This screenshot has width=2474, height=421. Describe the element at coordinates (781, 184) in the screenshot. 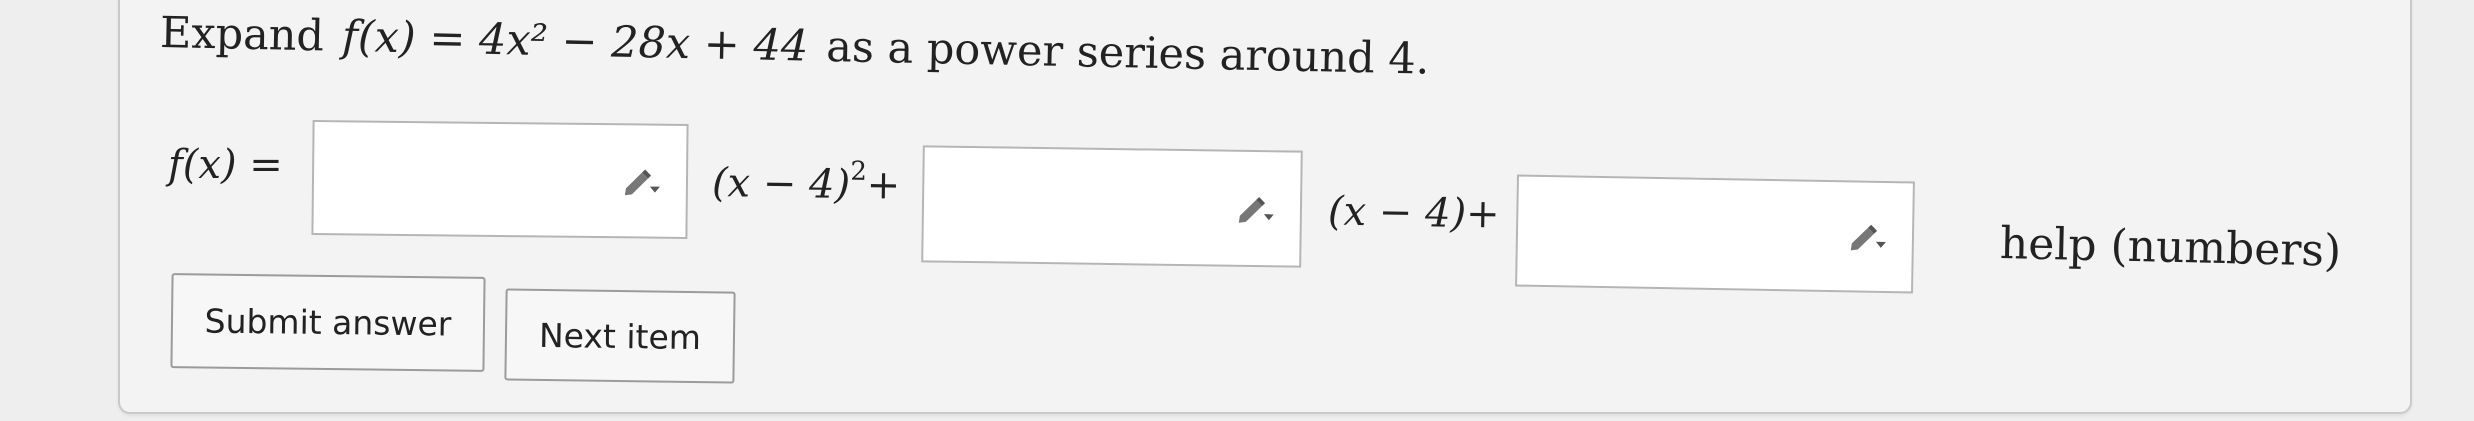

I see `term-1-base: (x − 4)` at that location.